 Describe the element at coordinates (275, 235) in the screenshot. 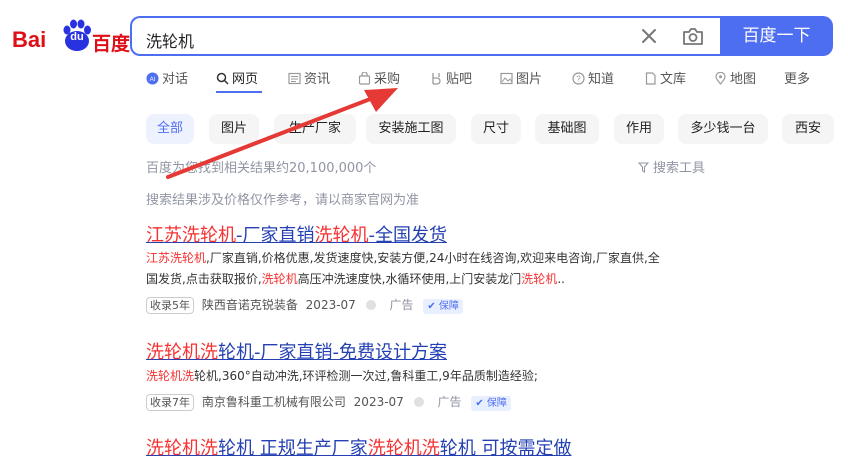

I see `plain-text: -厂家直销` at that location.